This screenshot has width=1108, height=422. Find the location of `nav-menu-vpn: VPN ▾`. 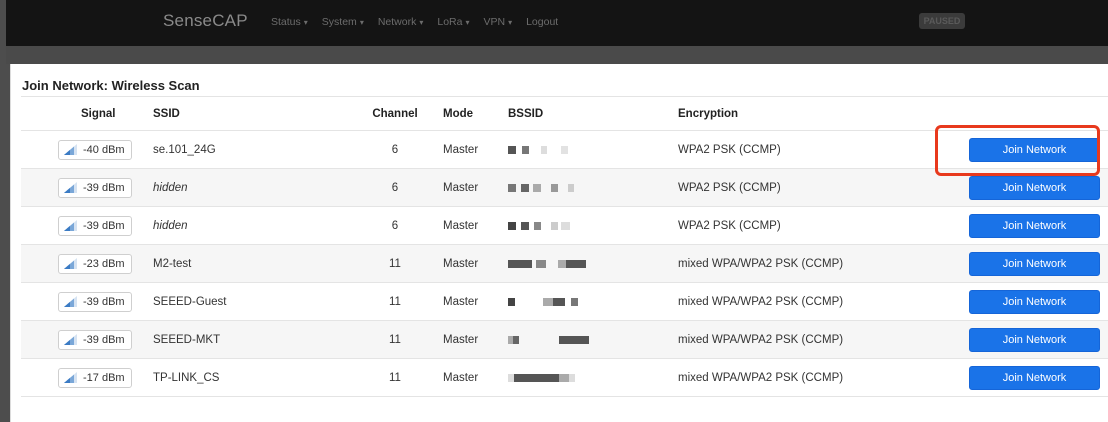

nav-menu-vpn: VPN ▾ is located at coordinates (497, 22).